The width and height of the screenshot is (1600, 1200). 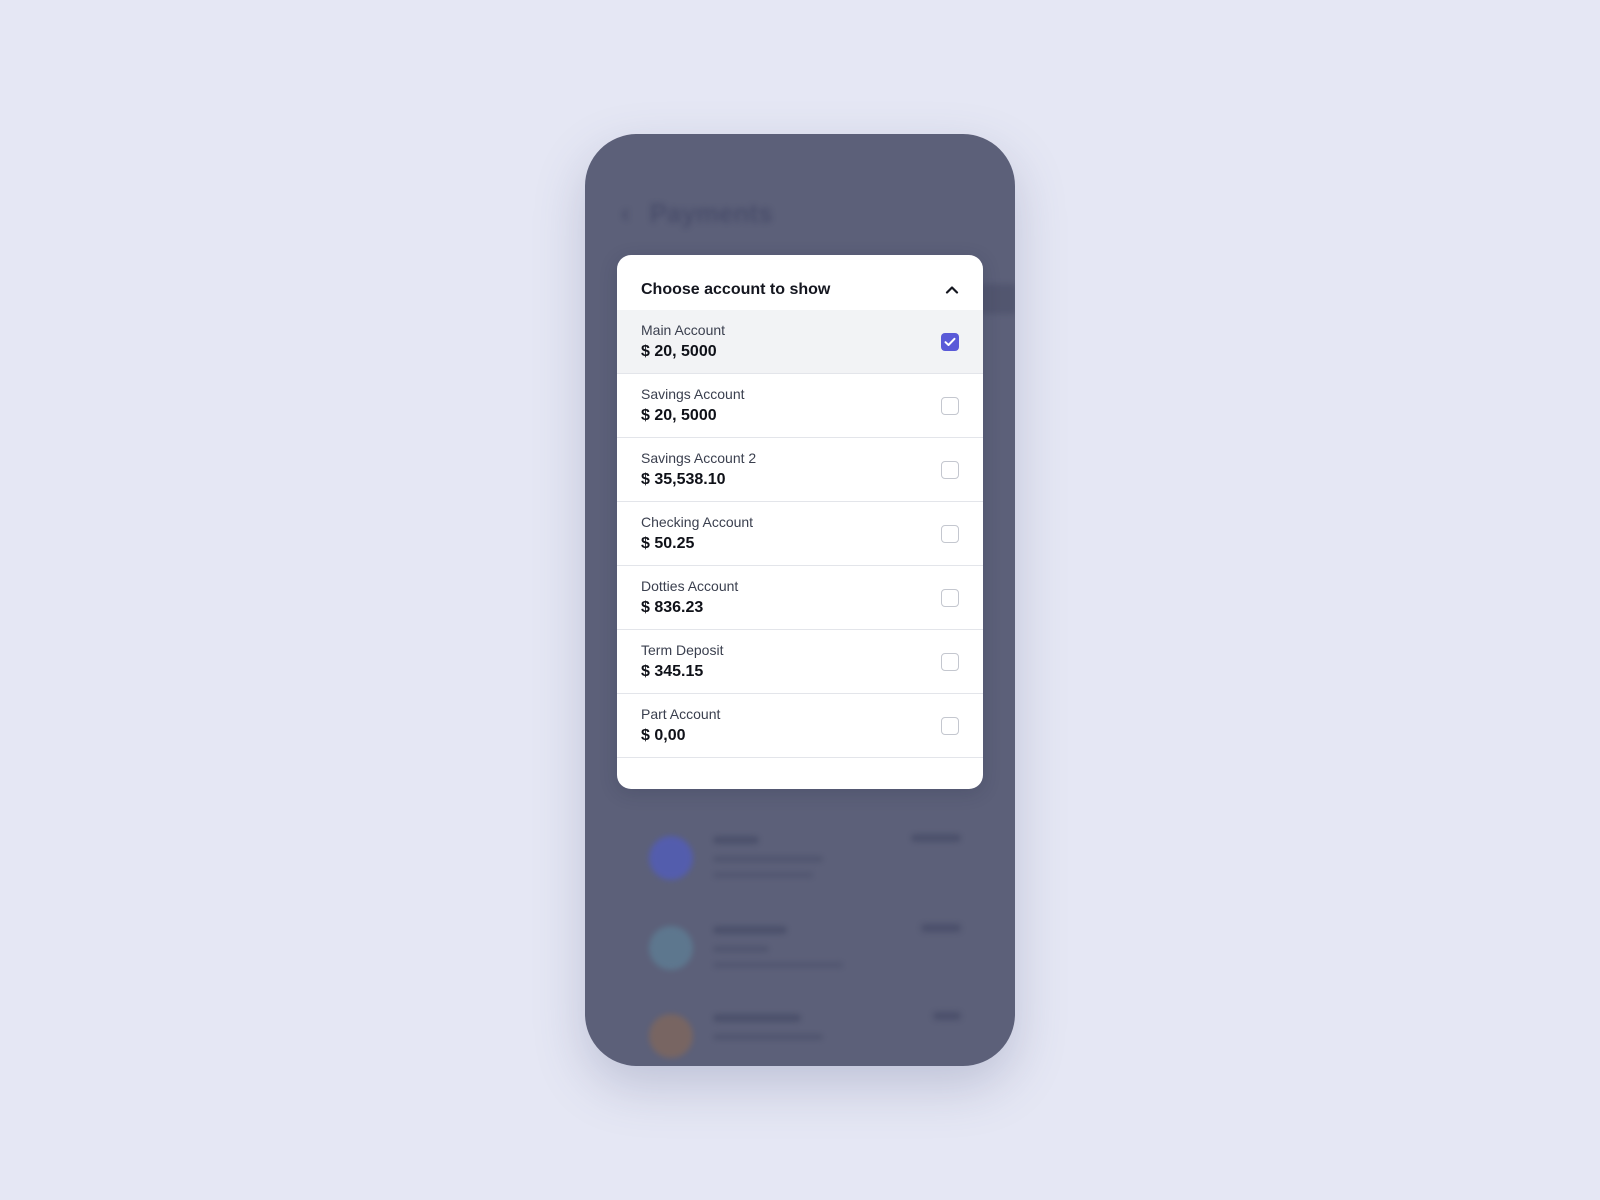 I want to click on account-balance: $ 35,538.10, so click(x=683, y=479).